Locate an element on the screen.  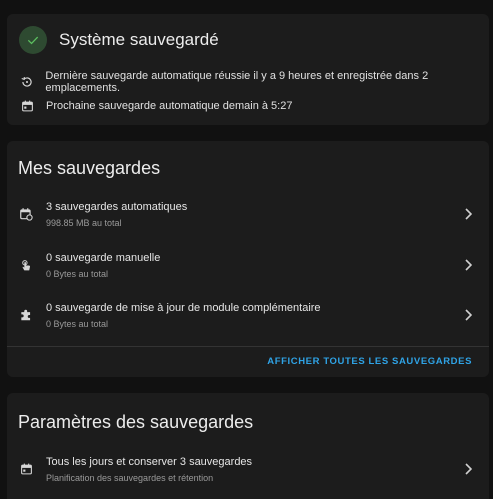
check-icon is located at coordinates (33, 40).